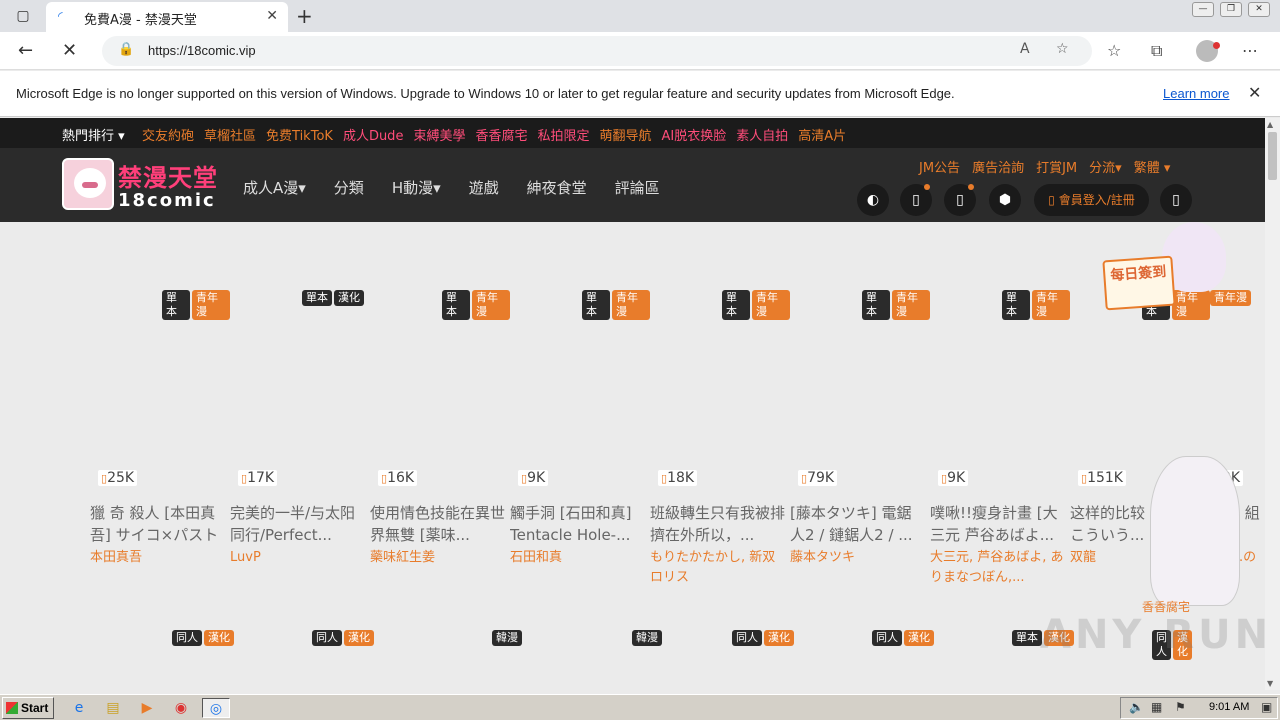 This screenshot has height=720, width=1280. I want to click on notification-button: ▯, so click(916, 200).